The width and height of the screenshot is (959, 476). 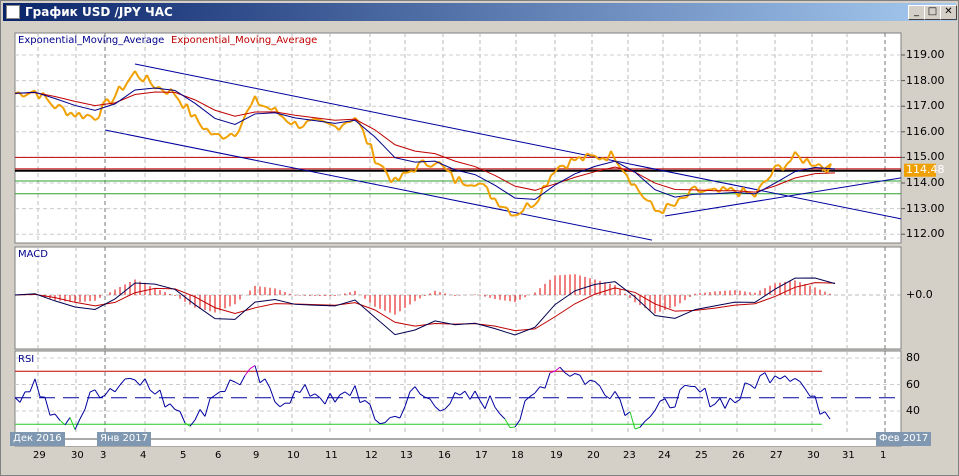 What do you see at coordinates (925, 131) in the screenshot?
I see `price-tick: 116.00` at bounding box center [925, 131].